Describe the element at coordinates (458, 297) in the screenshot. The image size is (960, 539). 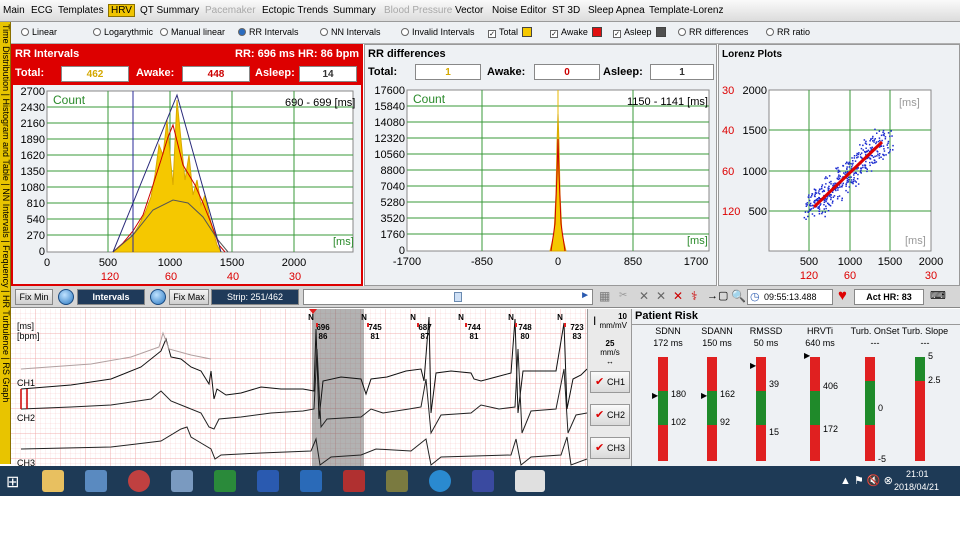
I see `scrollbar-thumb` at that location.